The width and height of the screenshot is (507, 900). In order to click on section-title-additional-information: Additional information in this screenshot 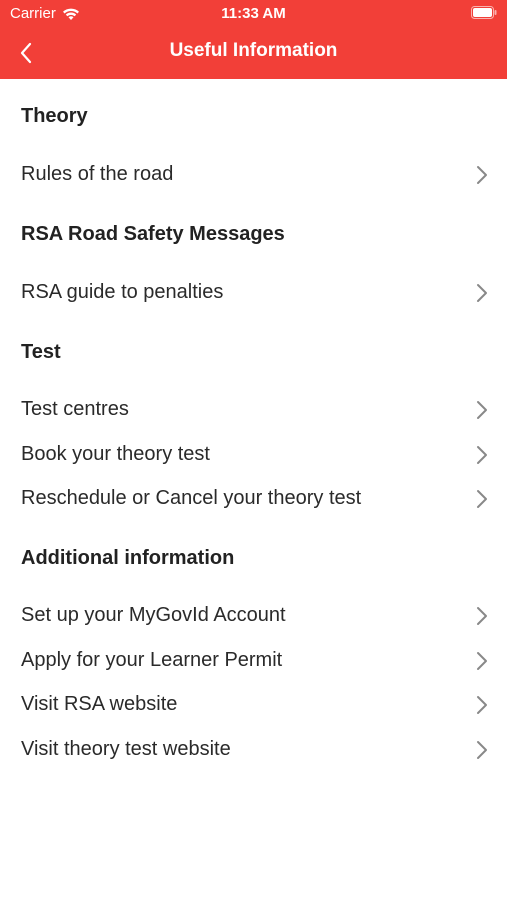, I will do `click(128, 558)`.